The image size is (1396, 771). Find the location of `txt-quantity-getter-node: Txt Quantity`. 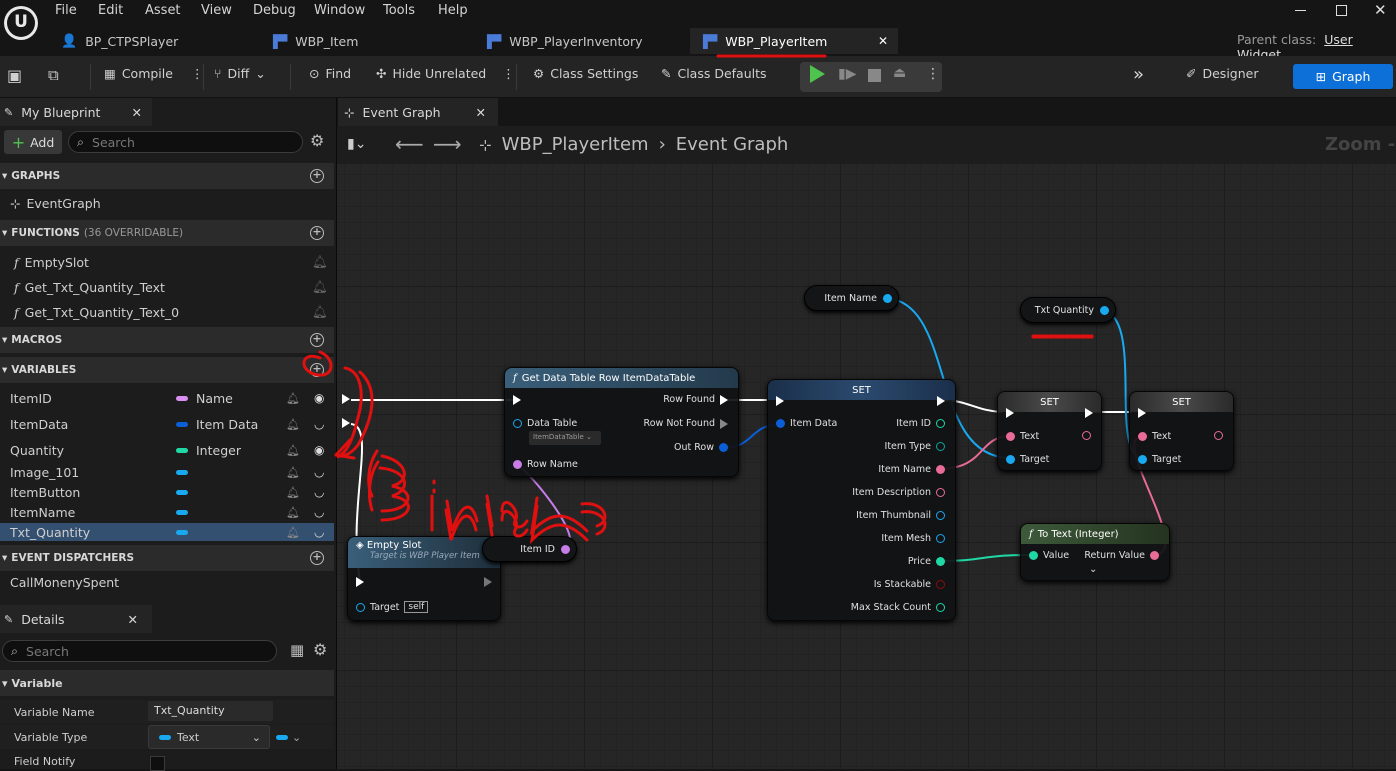

txt-quantity-getter-node: Txt Quantity is located at coordinates (1068, 310).